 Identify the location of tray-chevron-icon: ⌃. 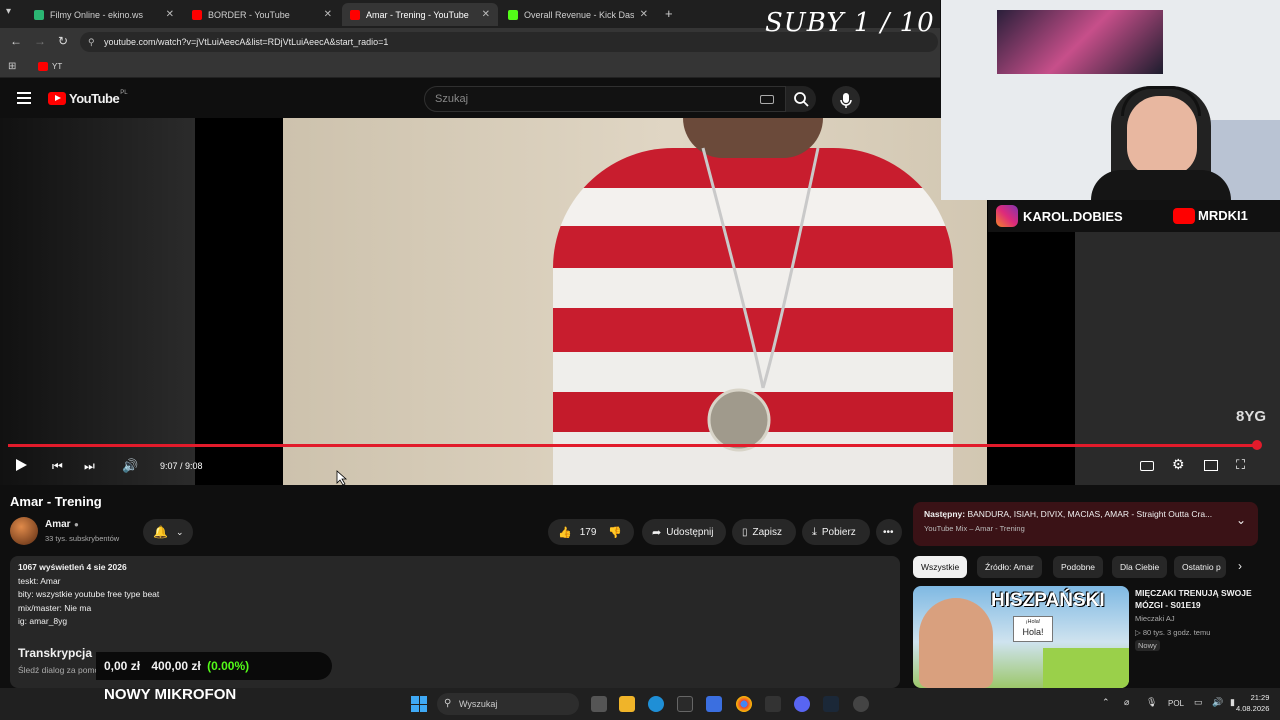
(1106, 702).